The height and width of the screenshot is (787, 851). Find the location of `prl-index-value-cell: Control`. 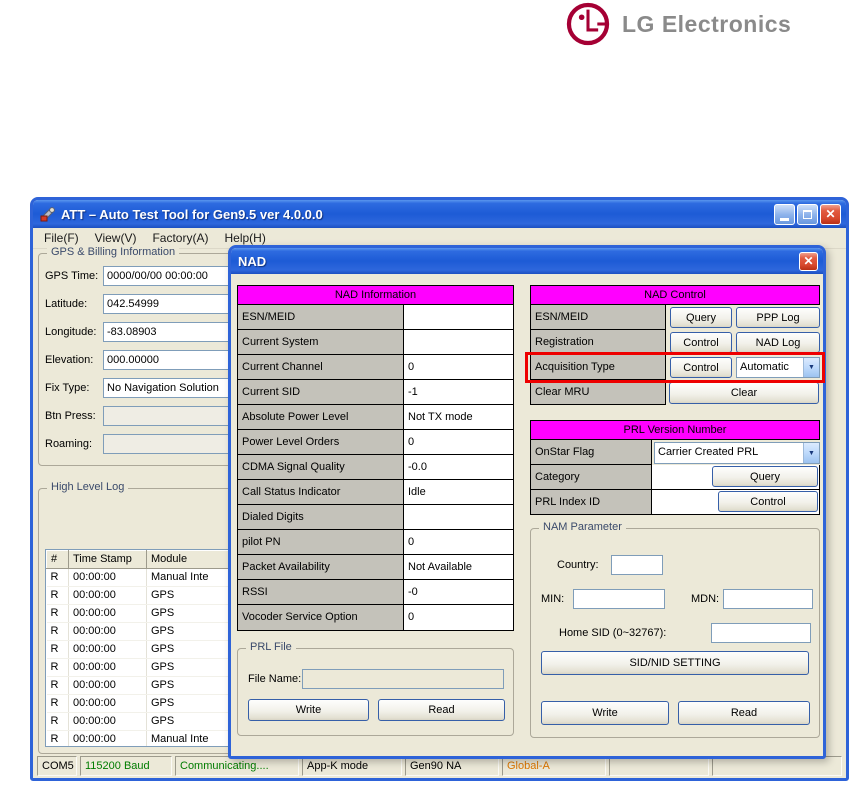

prl-index-value-cell: Control is located at coordinates (736, 502).